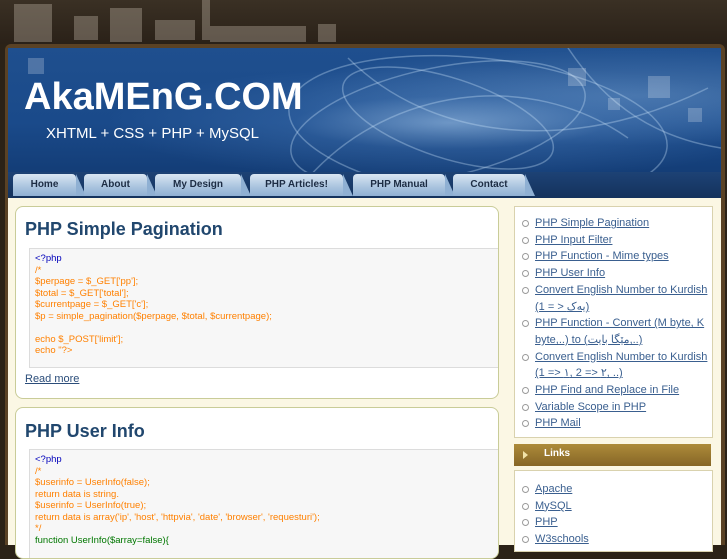  Describe the element at coordinates (557, 453) in the screenshot. I see `links-title: Links` at that location.